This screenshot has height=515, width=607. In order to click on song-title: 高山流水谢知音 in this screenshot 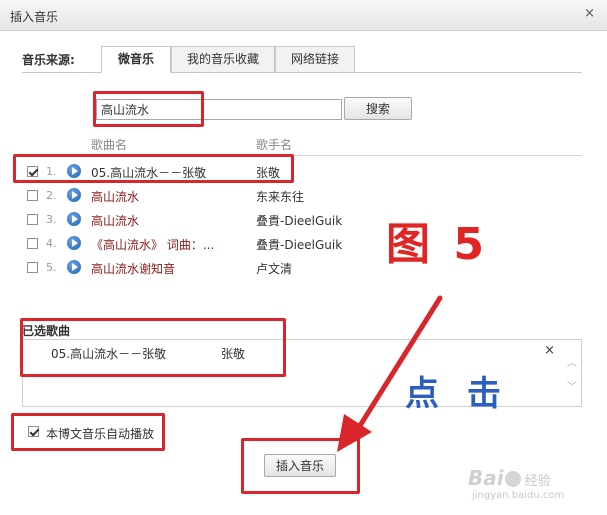, I will do `click(171, 268)`.